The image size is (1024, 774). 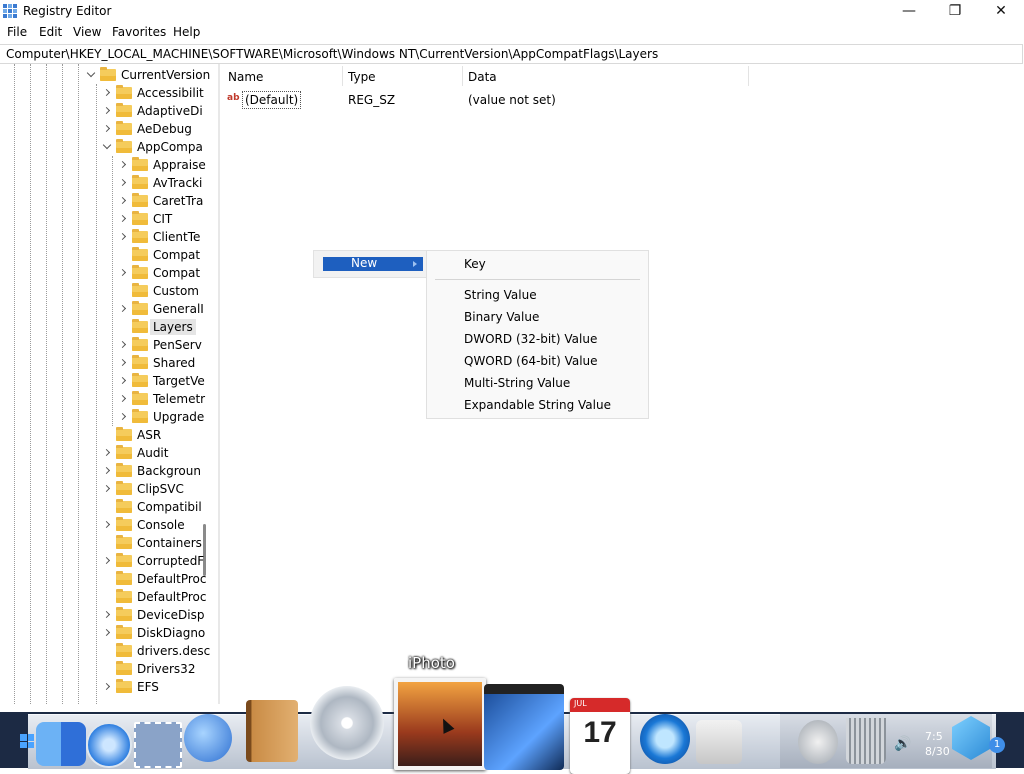 I want to click on notification-badge: 1, so click(x=997, y=745).